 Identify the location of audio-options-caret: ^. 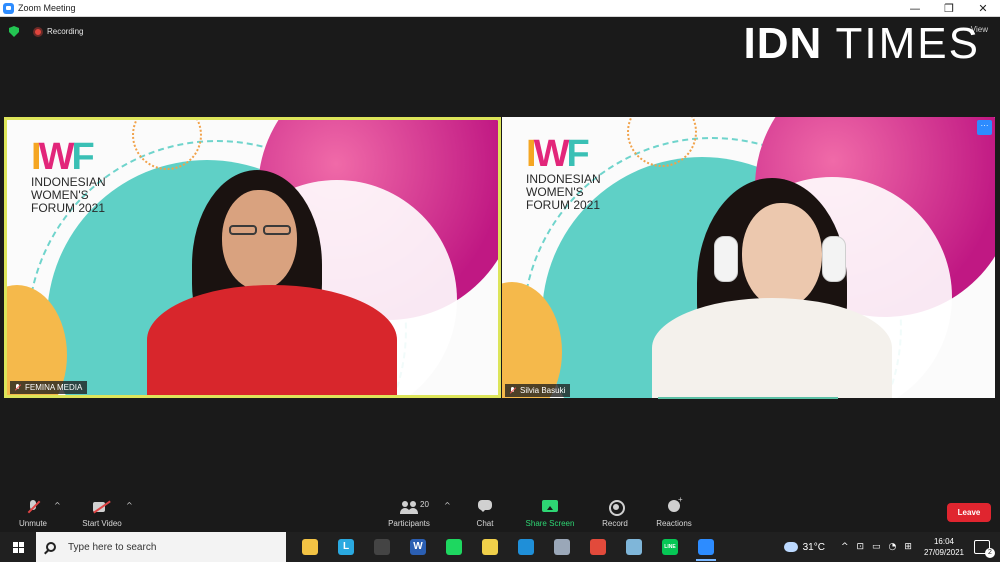
(57, 505).